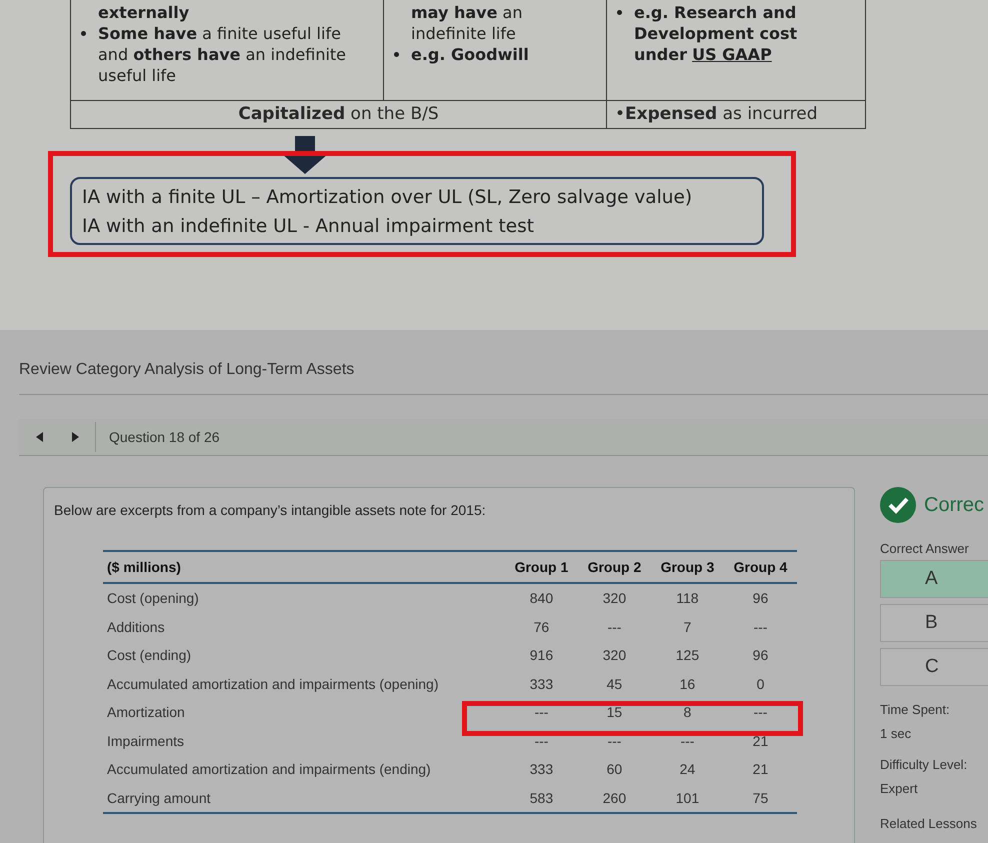  What do you see at coordinates (715, 12) in the screenshot?
I see `slide-text: e.g. Research and` at bounding box center [715, 12].